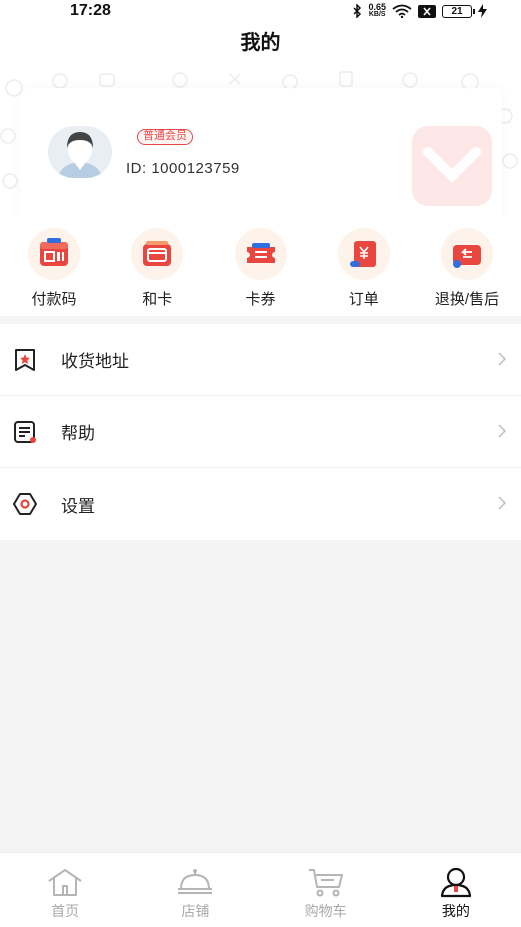 Image resolution: width=521 pixels, height=927 pixels. I want to click on order-icon, so click(363, 254).